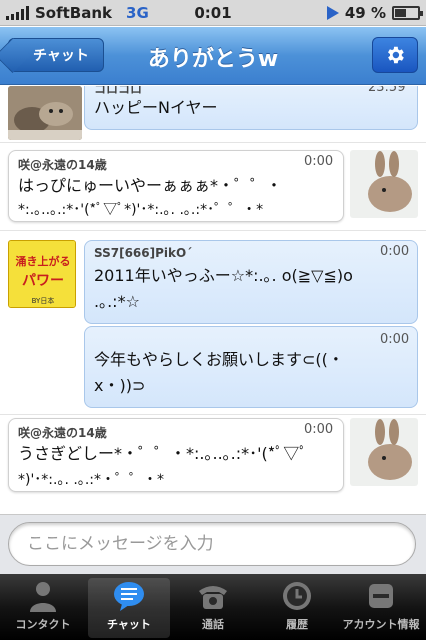 This screenshot has height=640, width=426. I want to click on message-item: 0:00 今年もやらしくお願いします⊂((・ x・))⊃, so click(213, 368).